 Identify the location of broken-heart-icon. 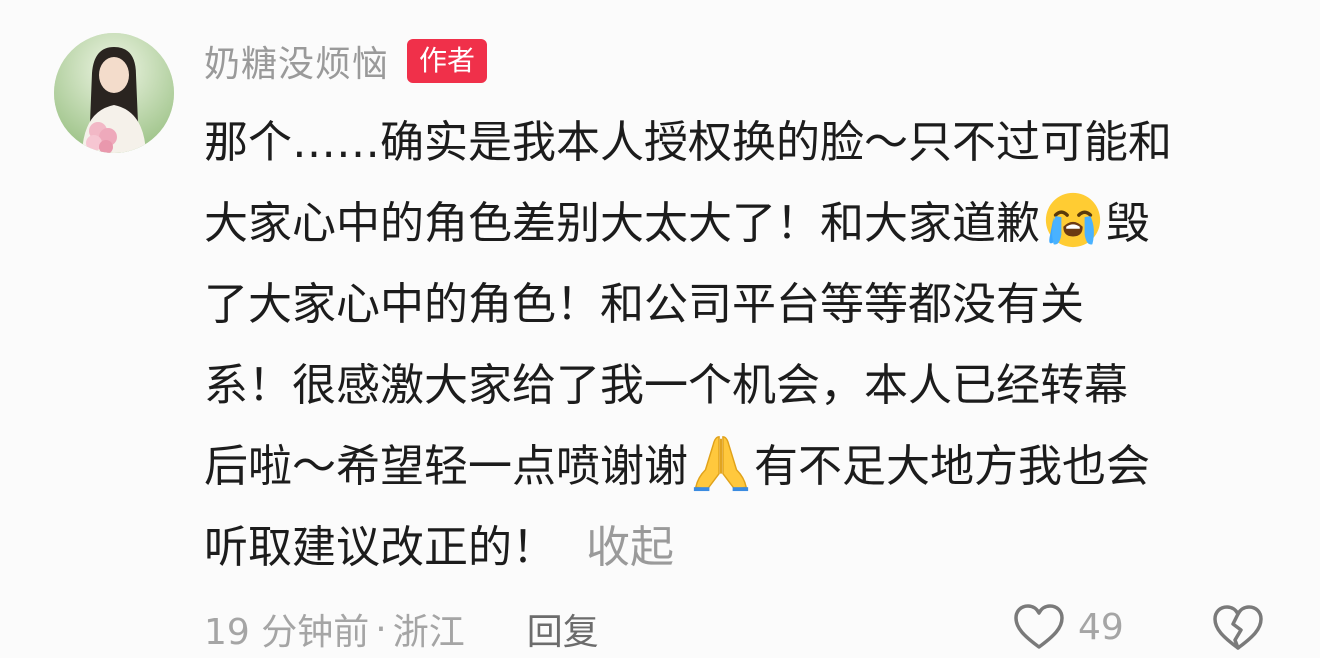
(1238, 627).